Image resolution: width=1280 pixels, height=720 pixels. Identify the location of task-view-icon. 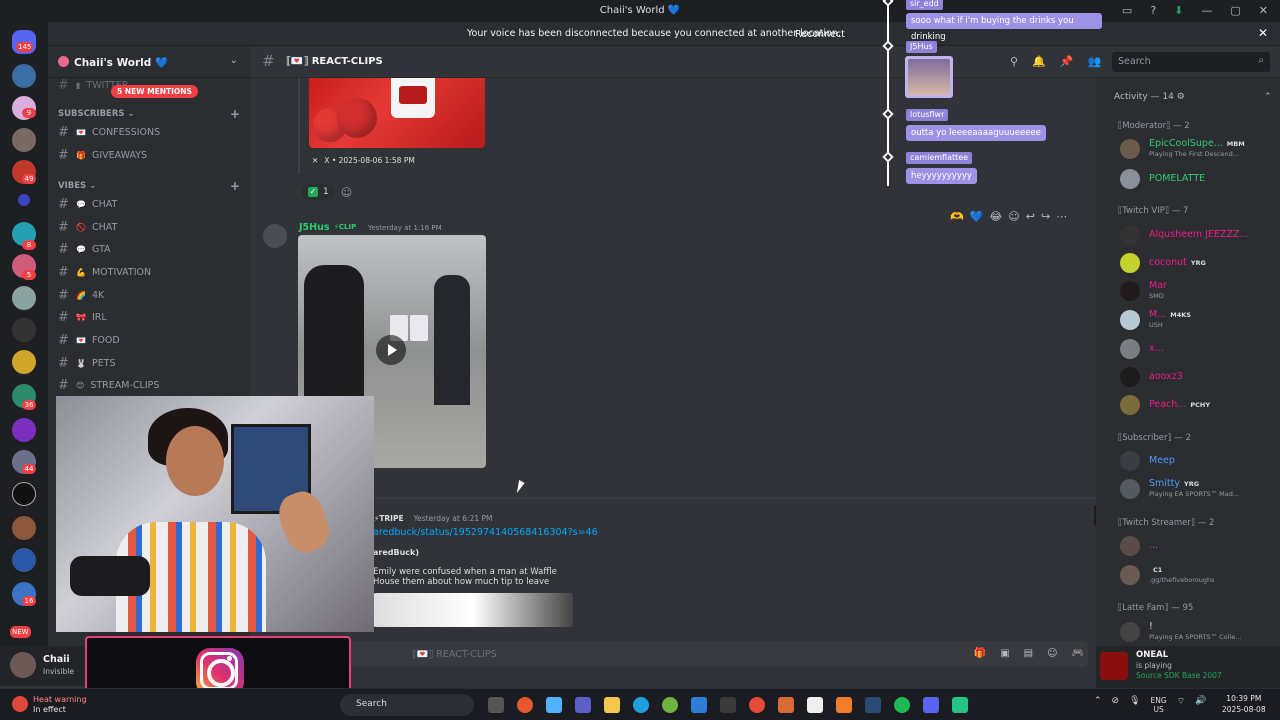
(496, 705).